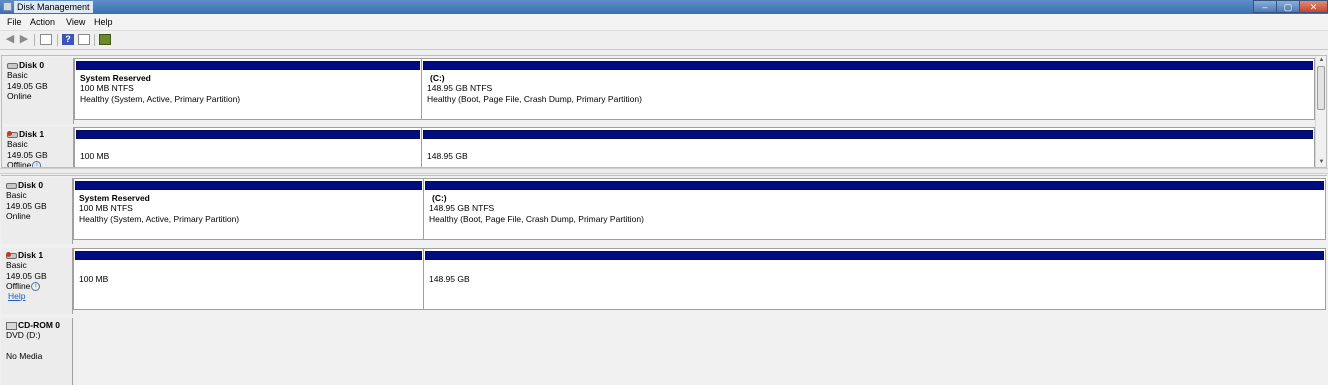 The width and height of the screenshot is (1328, 385). I want to click on toolbar: ◀ ▶ ?, so click(664, 40).